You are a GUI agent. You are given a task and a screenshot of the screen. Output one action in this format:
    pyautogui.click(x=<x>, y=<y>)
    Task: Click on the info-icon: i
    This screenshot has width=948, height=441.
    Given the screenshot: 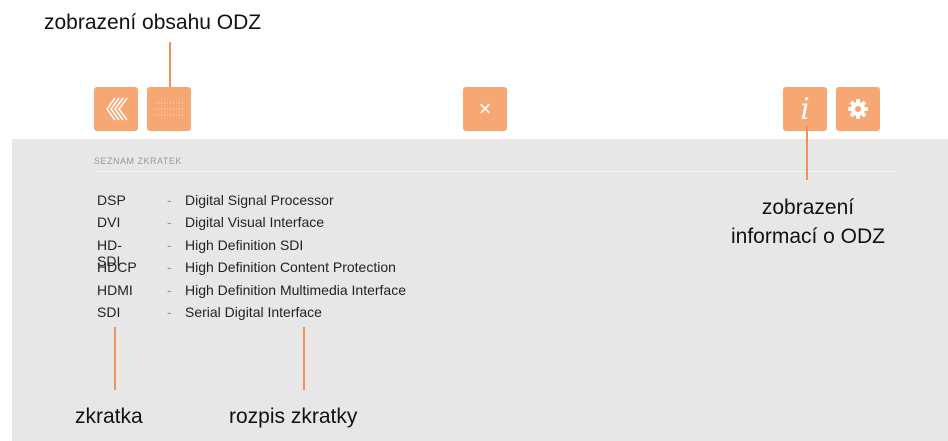 What is the action you would take?
    pyautogui.click(x=805, y=109)
    